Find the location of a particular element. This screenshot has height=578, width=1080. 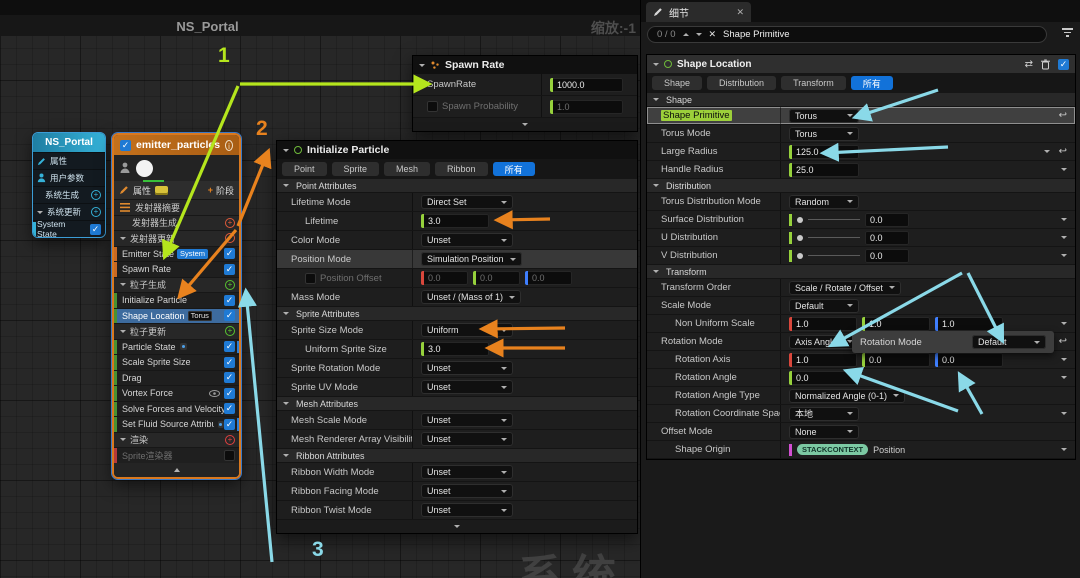

search-query-text: Shape Primitive is located at coordinates (756, 34).